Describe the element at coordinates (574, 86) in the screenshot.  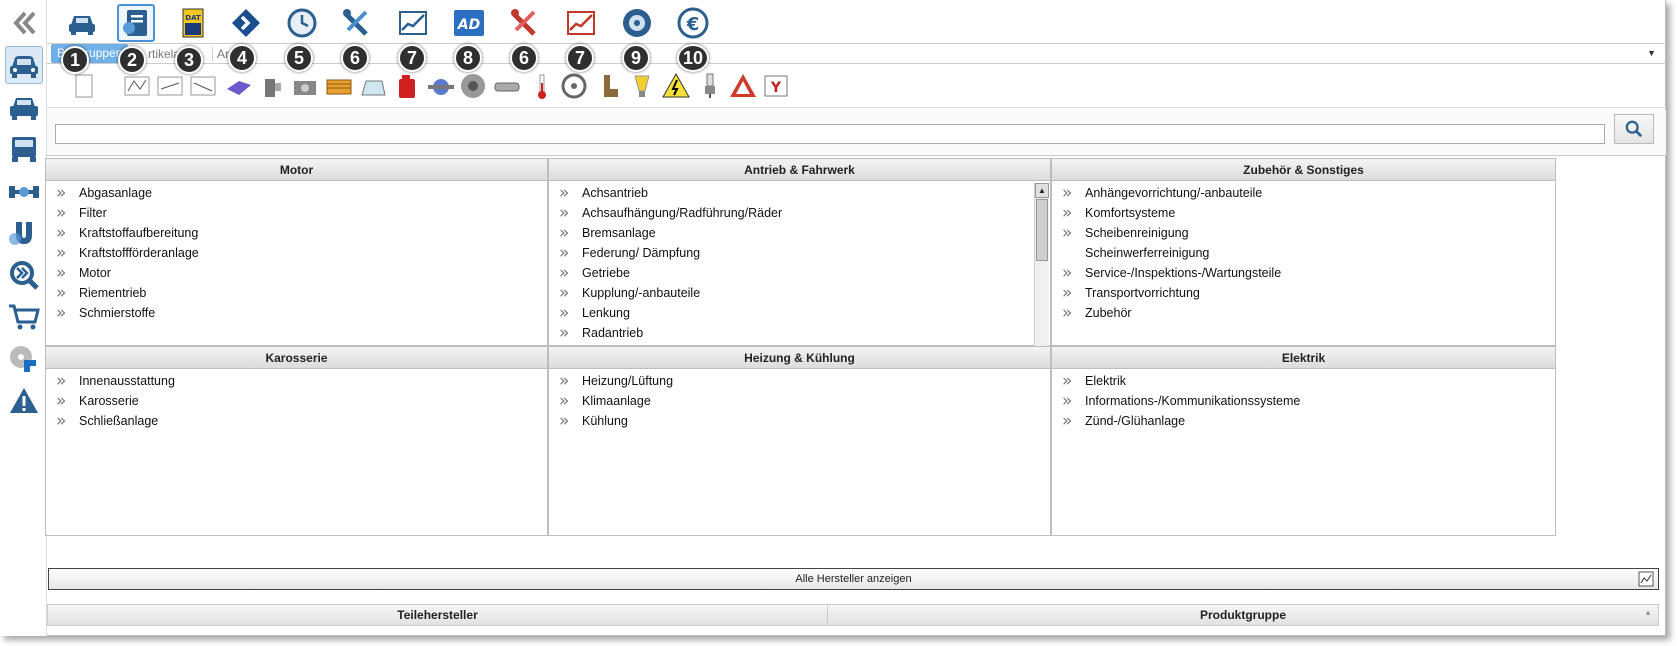
I see `steering-wheel-icon` at that location.